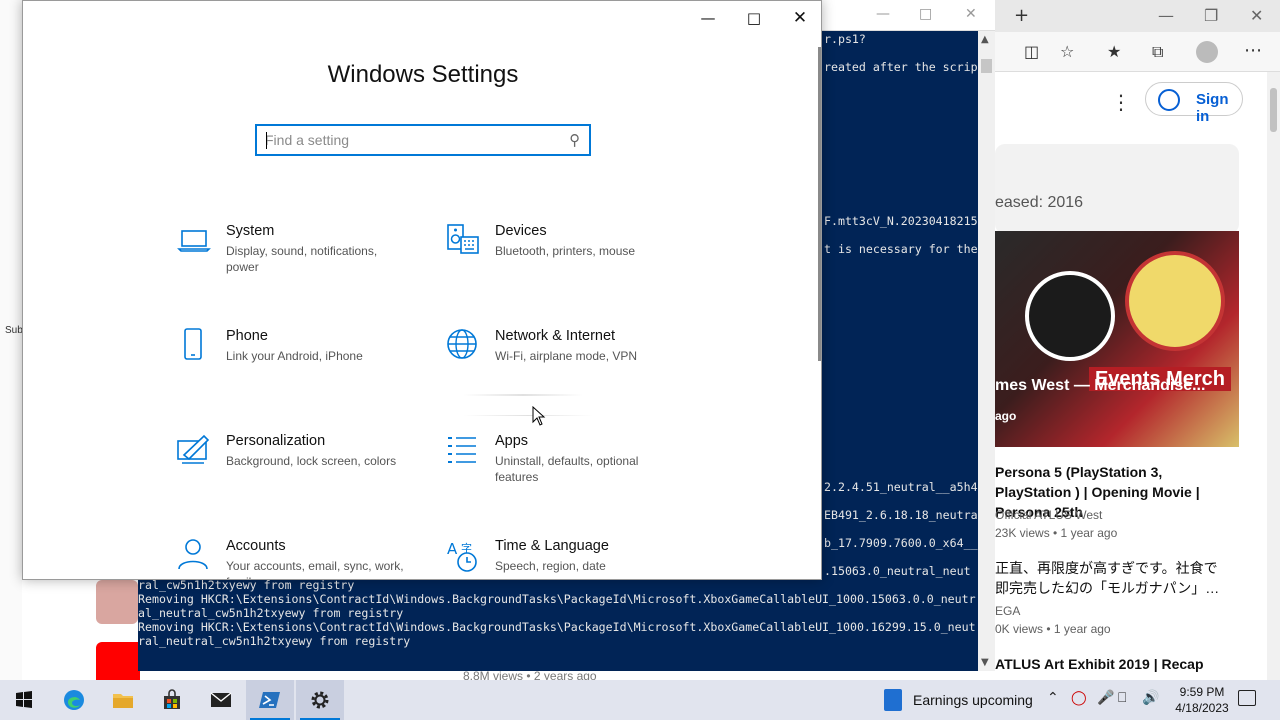 The width and height of the screenshot is (1280, 720). What do you see at coordinates (1021, 16) in the screenshot?
I see `new-tab-icon: +` at bounding box center [1021, 16].